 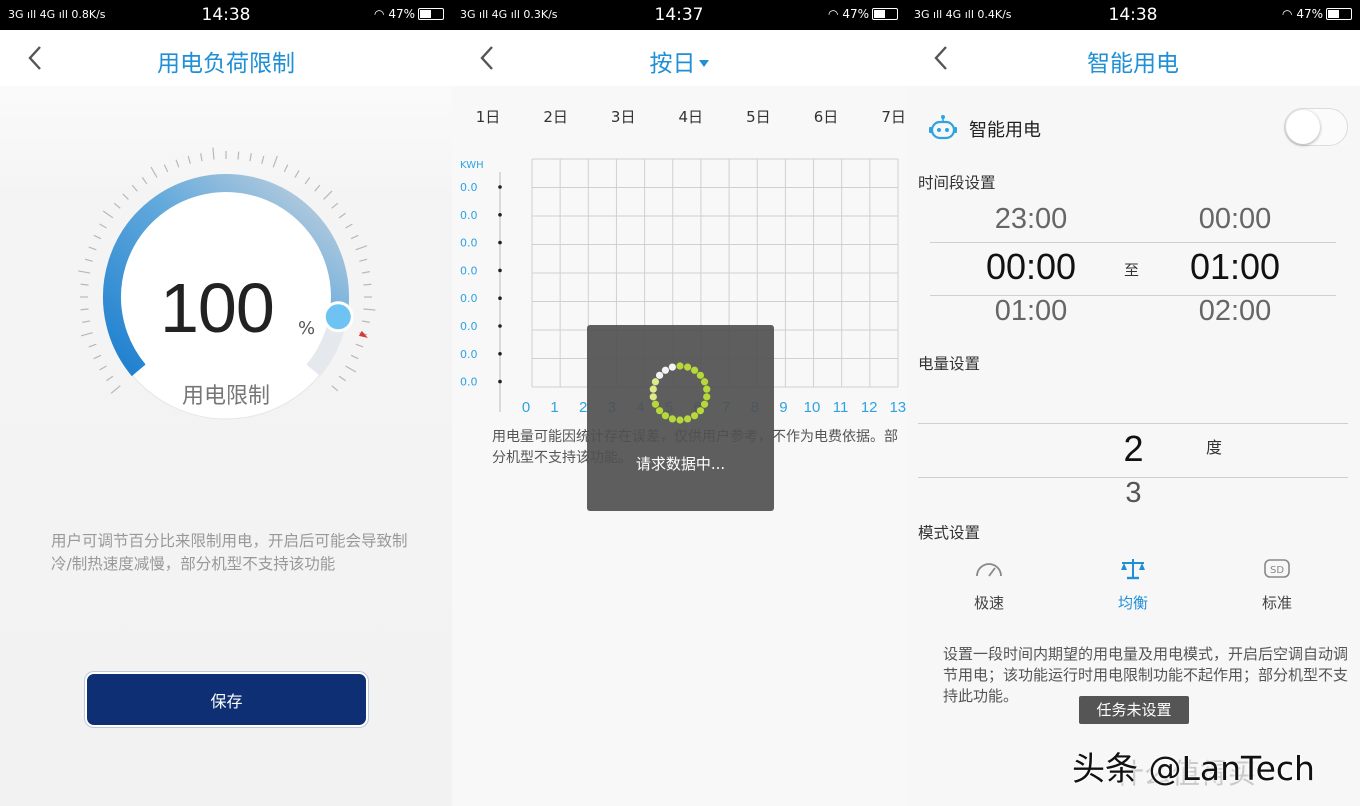 What do you see at coordinates (691, 116) in the screenshot?
I see `day-tab: 4日` at bounding box center [691, 116].